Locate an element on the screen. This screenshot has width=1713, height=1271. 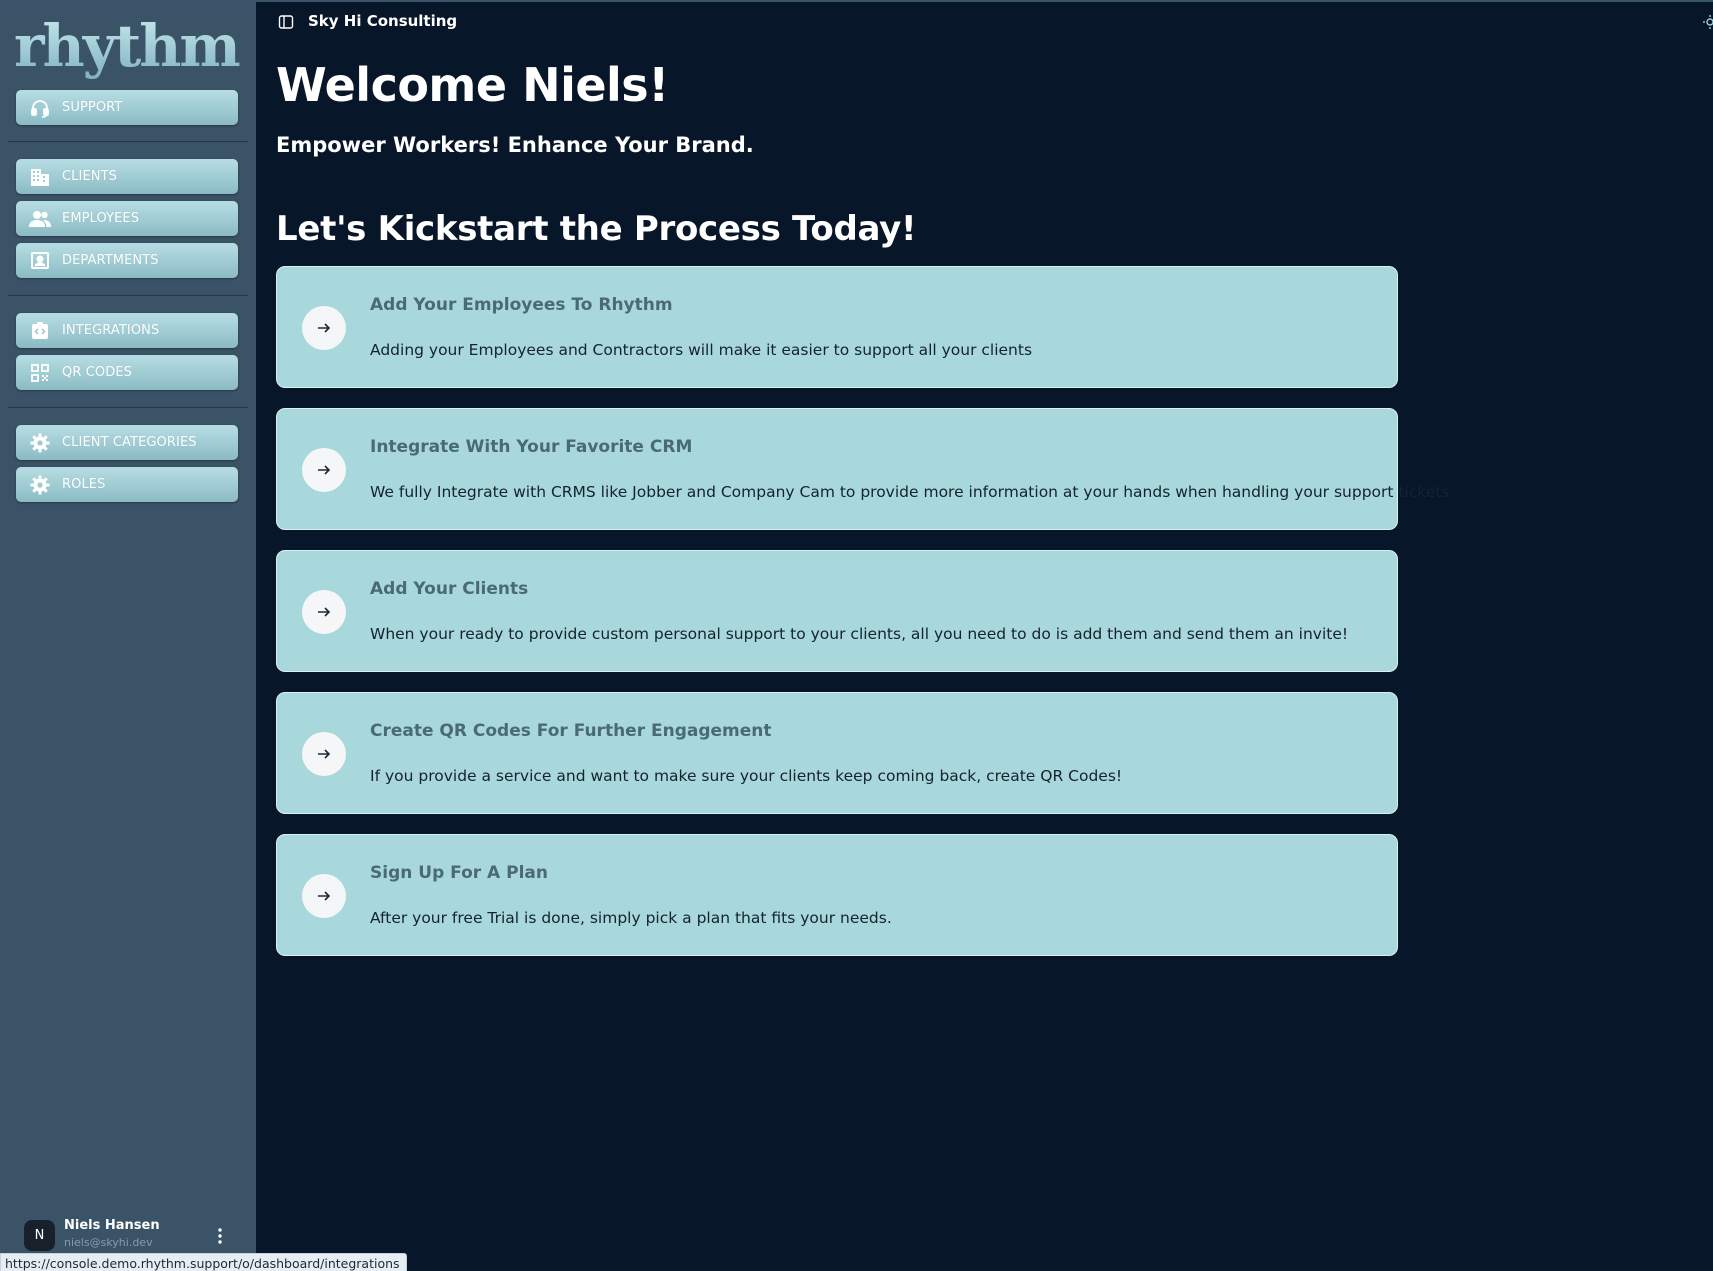
card-title: Integrate With Your Favorite CRM is located at coordinates (531, 447).